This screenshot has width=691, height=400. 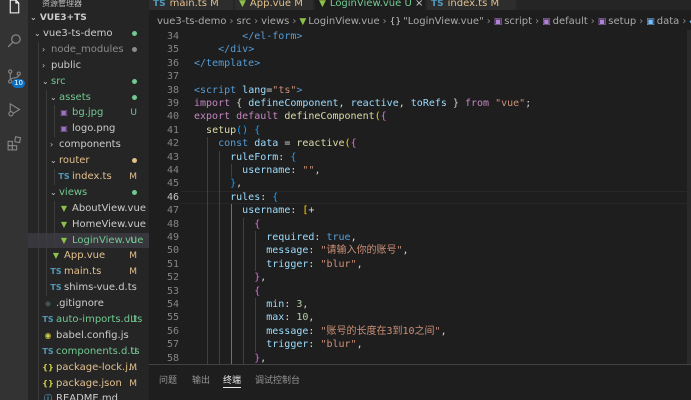 What do you see at coordinates (88, 145) in the screenshot?
I see `tree-folder: › components` at bounding box center [88, 145].